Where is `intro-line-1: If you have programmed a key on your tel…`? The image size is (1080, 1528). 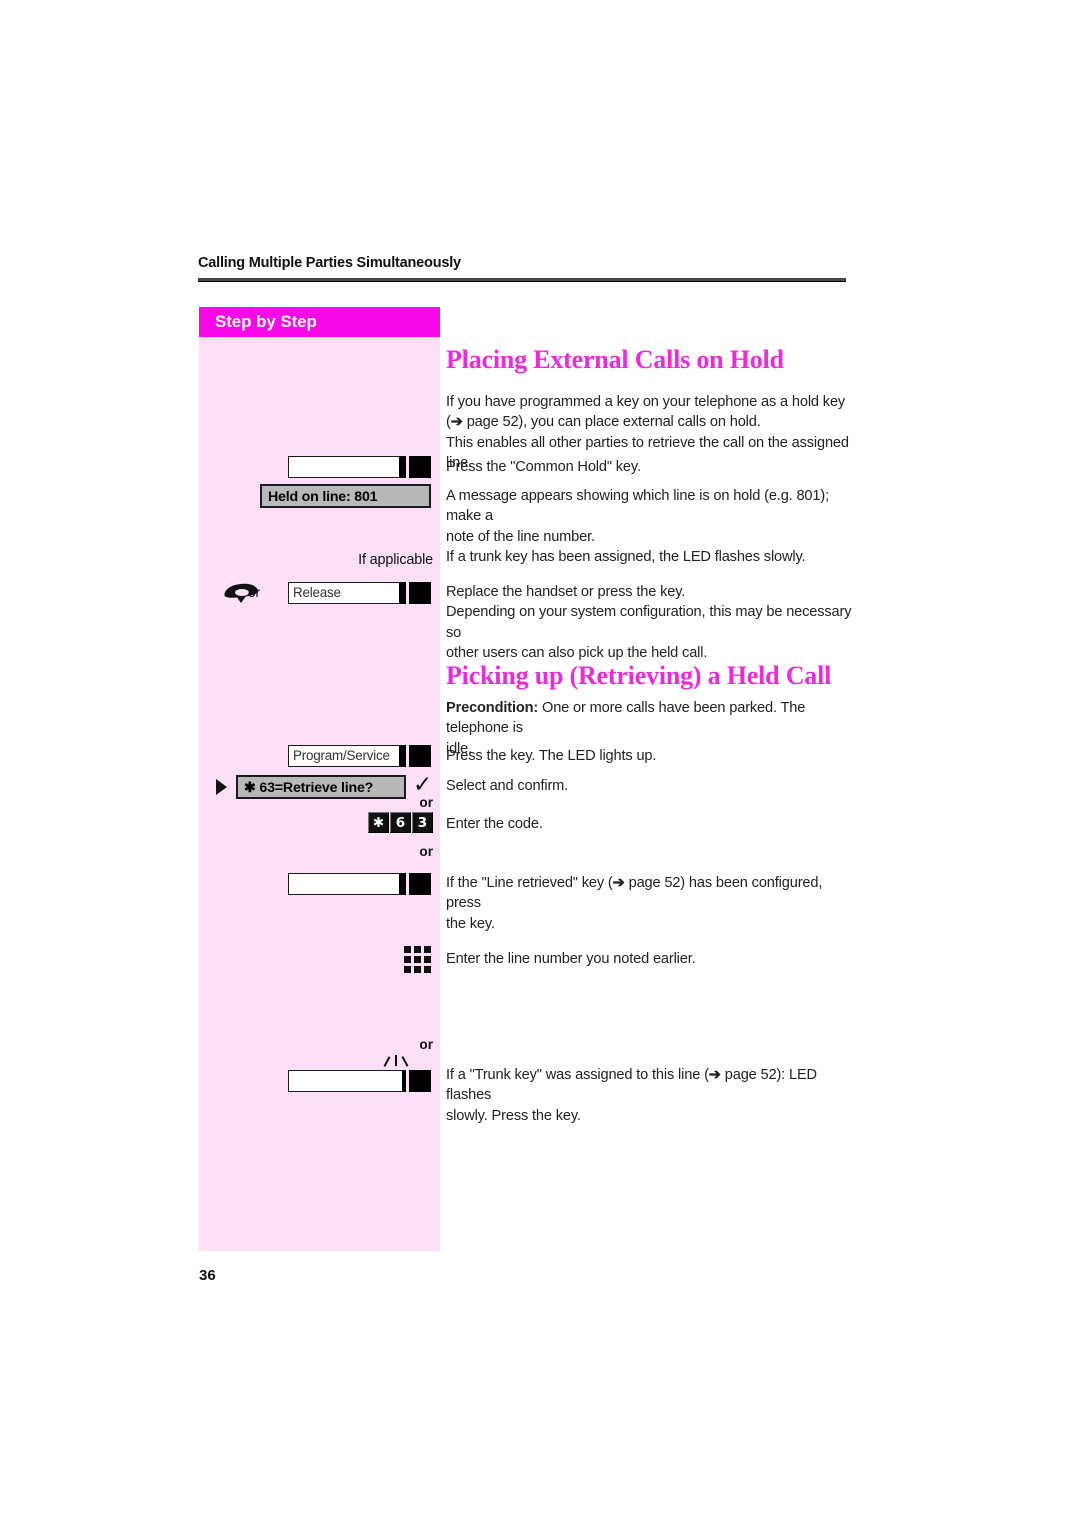
intro-line-1: If you have programmed a key on your tel… is located at coordinates (646, 402).